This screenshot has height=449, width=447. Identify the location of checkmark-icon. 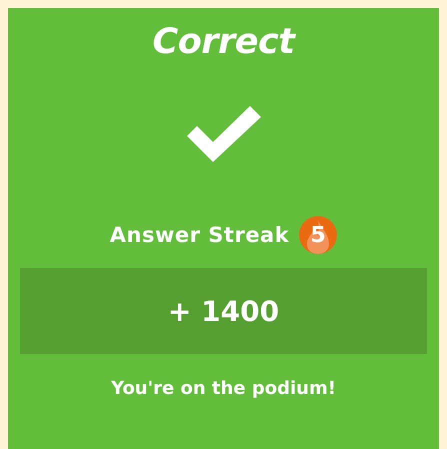
(223, 134).